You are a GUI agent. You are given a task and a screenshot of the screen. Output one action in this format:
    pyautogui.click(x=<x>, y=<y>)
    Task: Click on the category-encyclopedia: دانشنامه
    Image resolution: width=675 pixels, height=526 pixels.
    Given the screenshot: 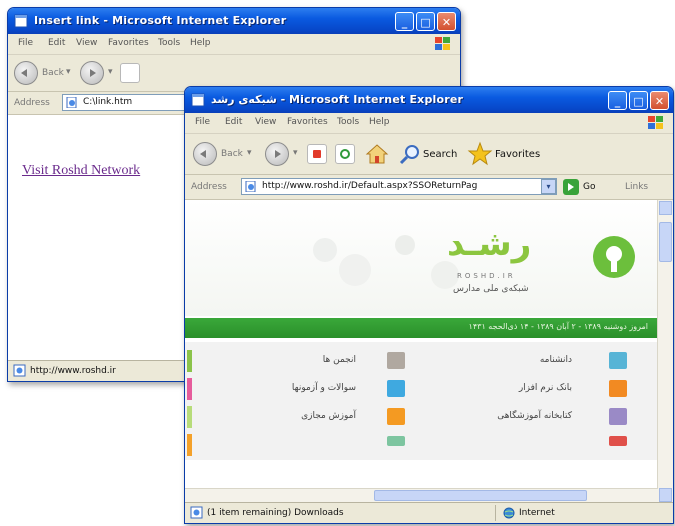 What is the action you would take?
    pyautogui.click(x=556, y=360)
    